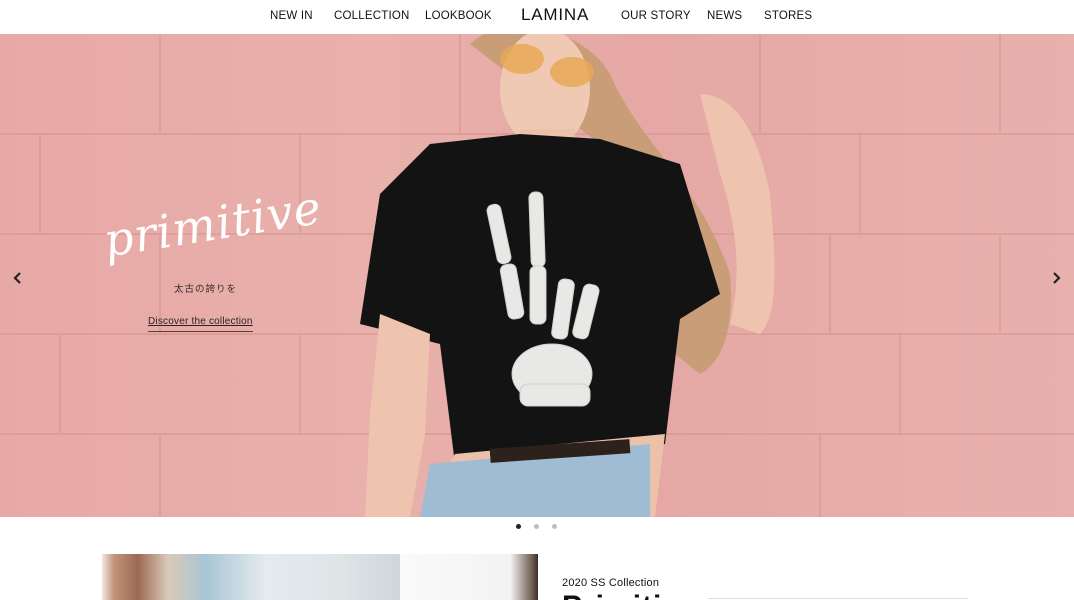 The image size is (1074, 600). Describe the element at coordinates (555, 15) in the screenshot. I see `brand-logo: LAMINA` at that location.